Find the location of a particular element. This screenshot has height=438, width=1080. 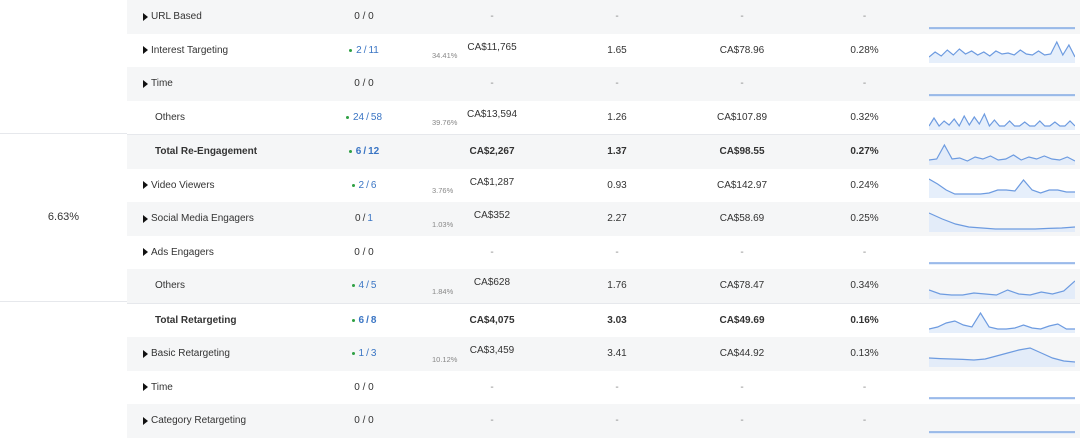

row-label-cell: URL Based is located at coordinates (172, 17).